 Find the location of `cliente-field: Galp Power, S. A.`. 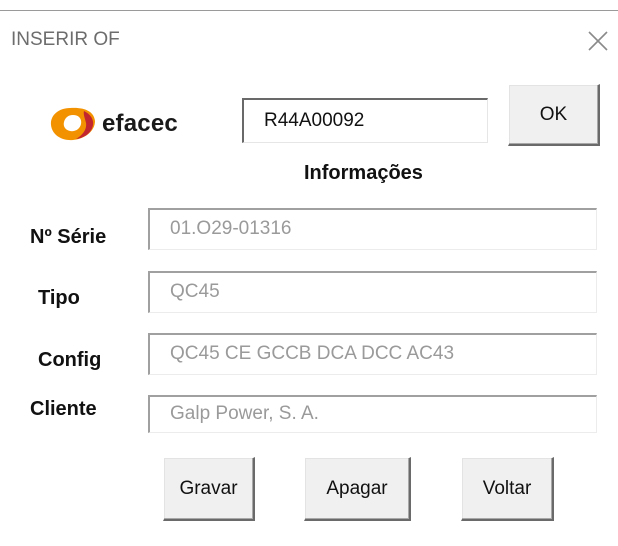

cliente-field: Galp Power, S. A. is located at coordinates (372, 414).